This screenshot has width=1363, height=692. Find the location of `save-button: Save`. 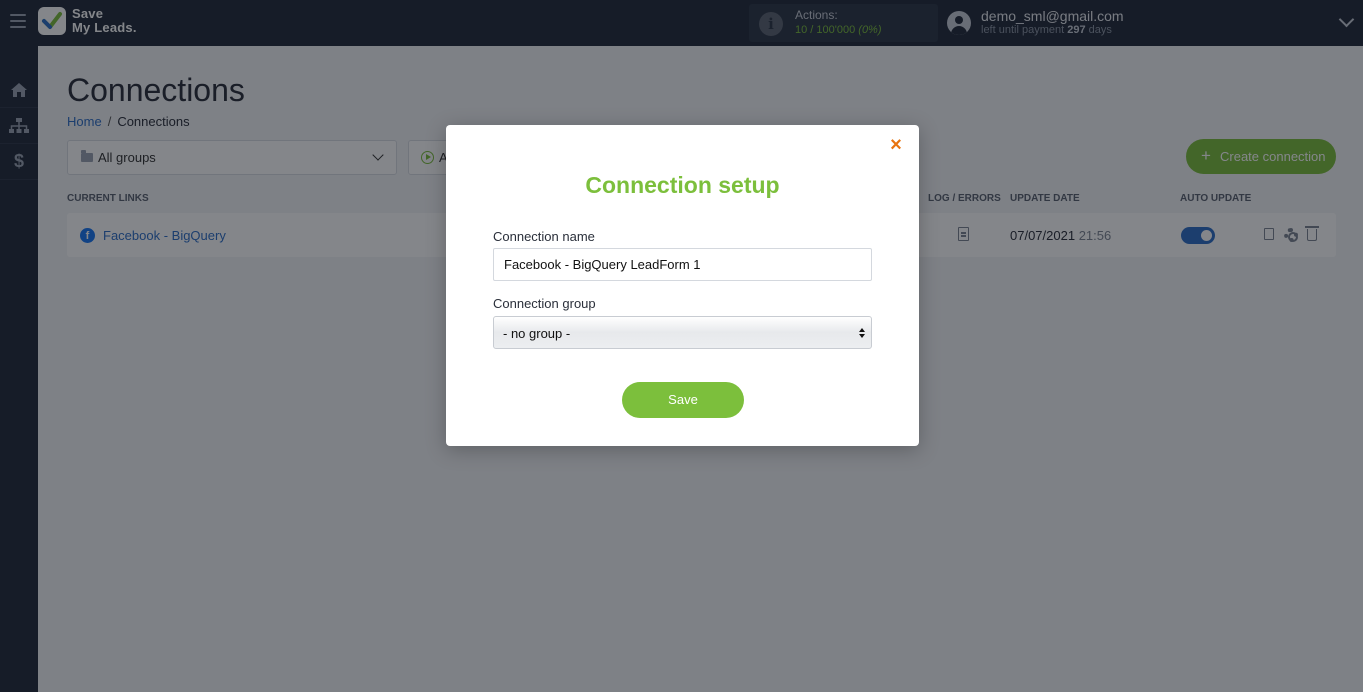

save-button: Save is located at coordinates (683, 400).